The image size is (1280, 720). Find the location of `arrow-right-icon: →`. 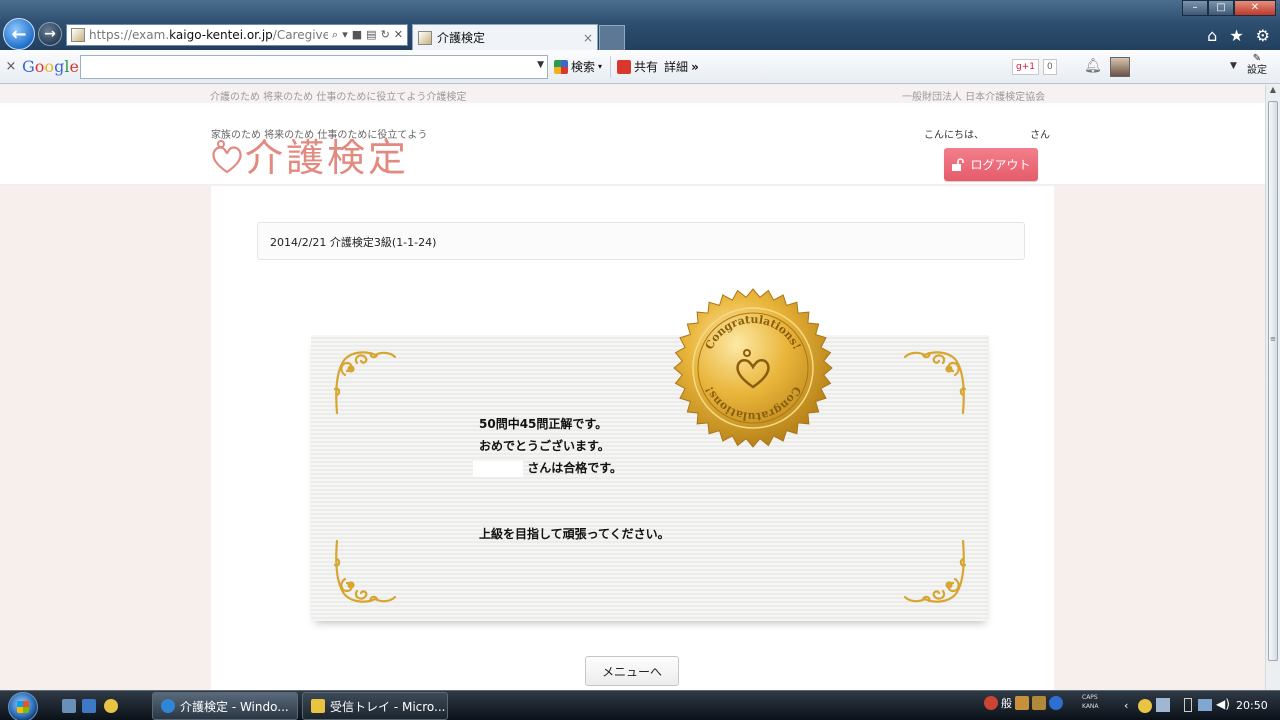

arrow-right-icon: → is located at coordinates (50, 34).